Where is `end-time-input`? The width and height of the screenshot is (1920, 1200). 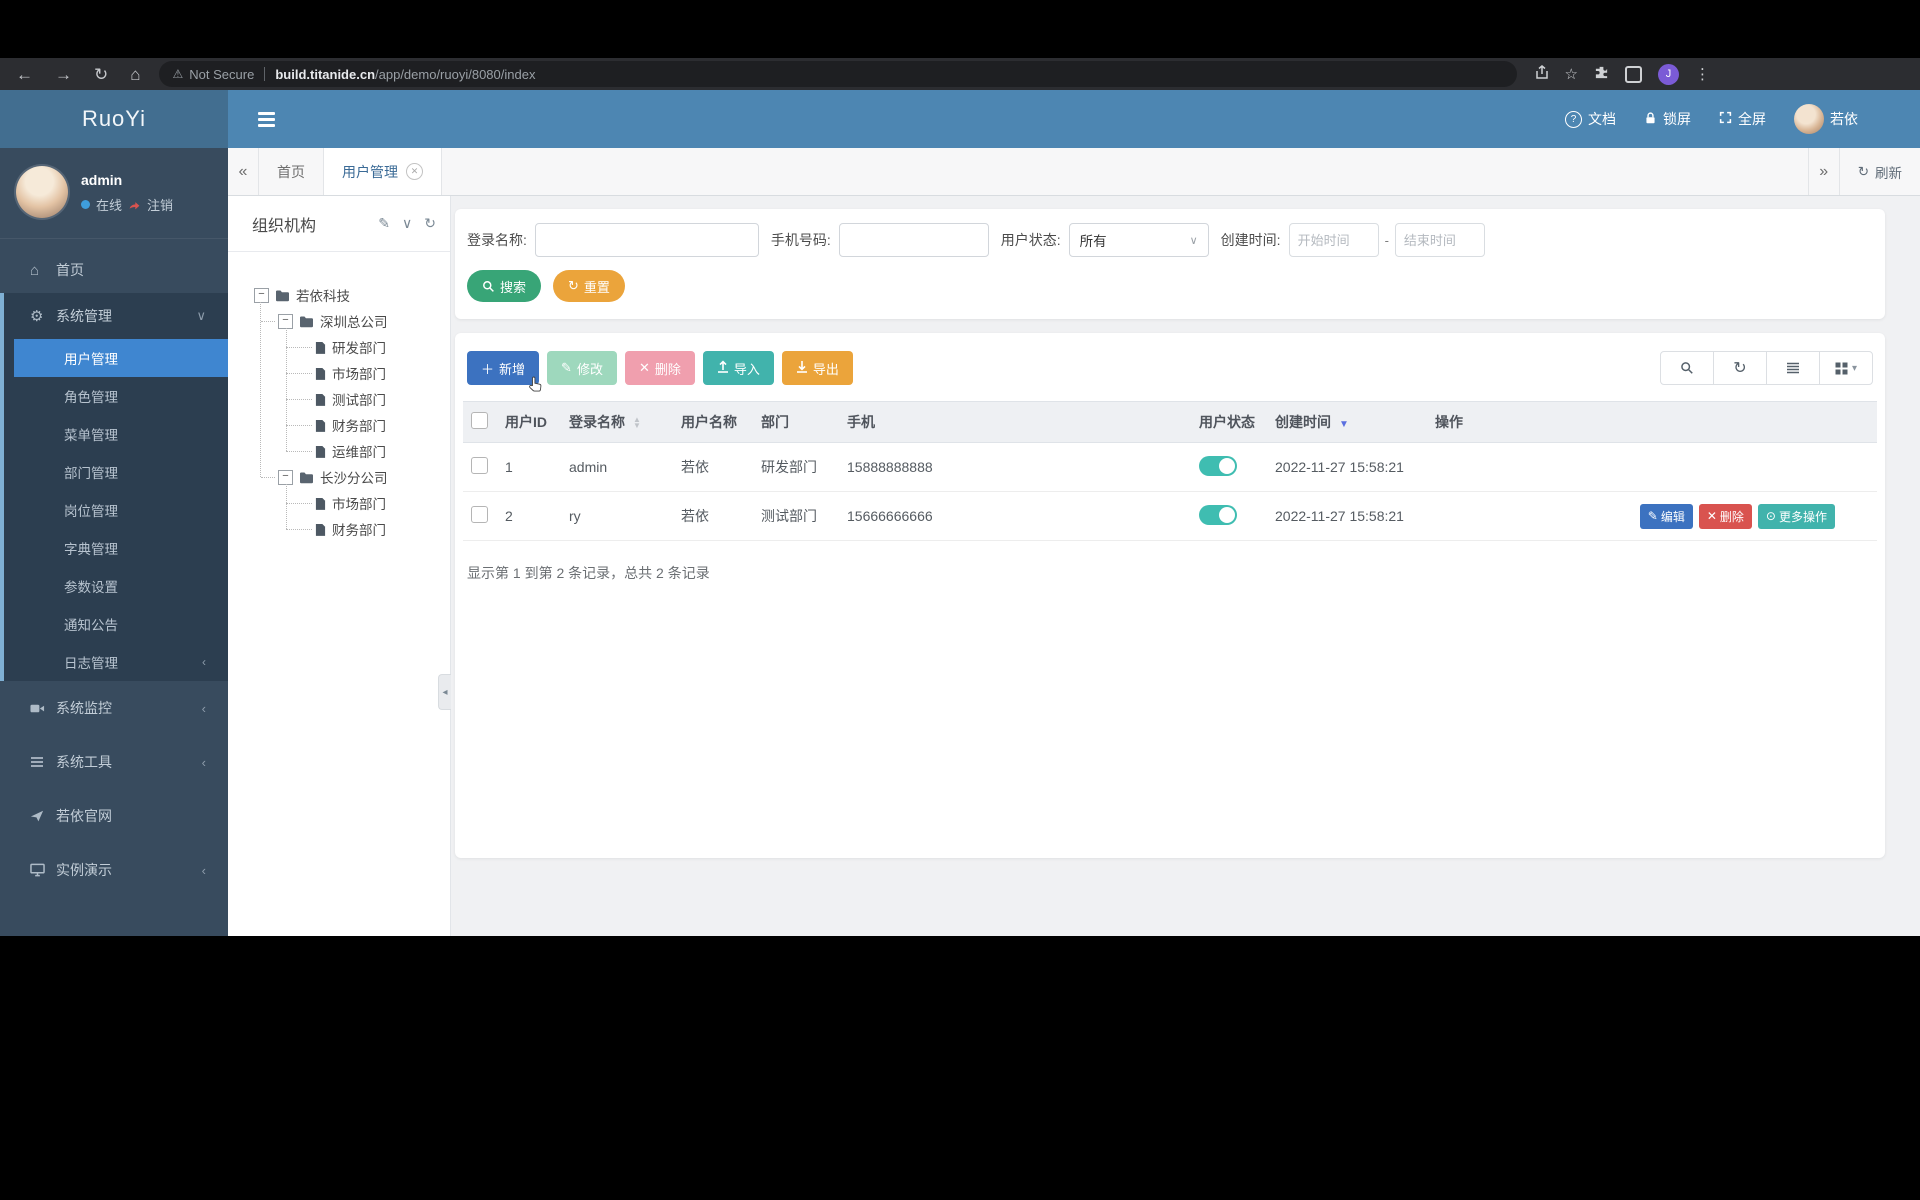
end-time-input is located at coordinates (1439, 240).